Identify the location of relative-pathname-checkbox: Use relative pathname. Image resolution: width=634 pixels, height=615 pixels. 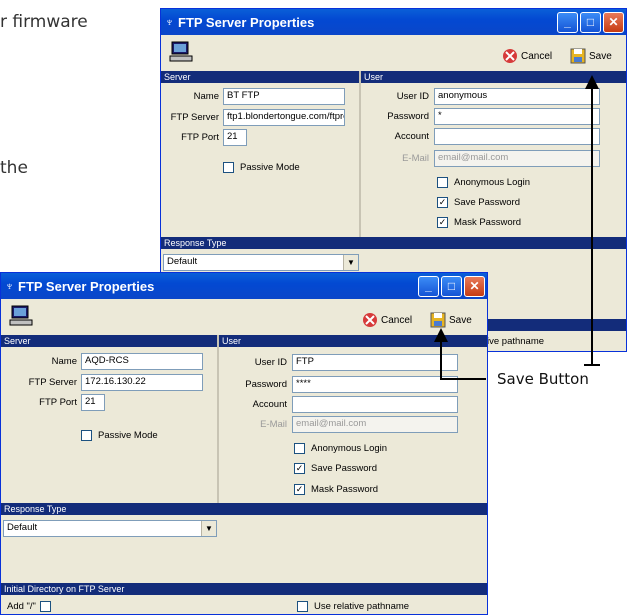
(353, 606).